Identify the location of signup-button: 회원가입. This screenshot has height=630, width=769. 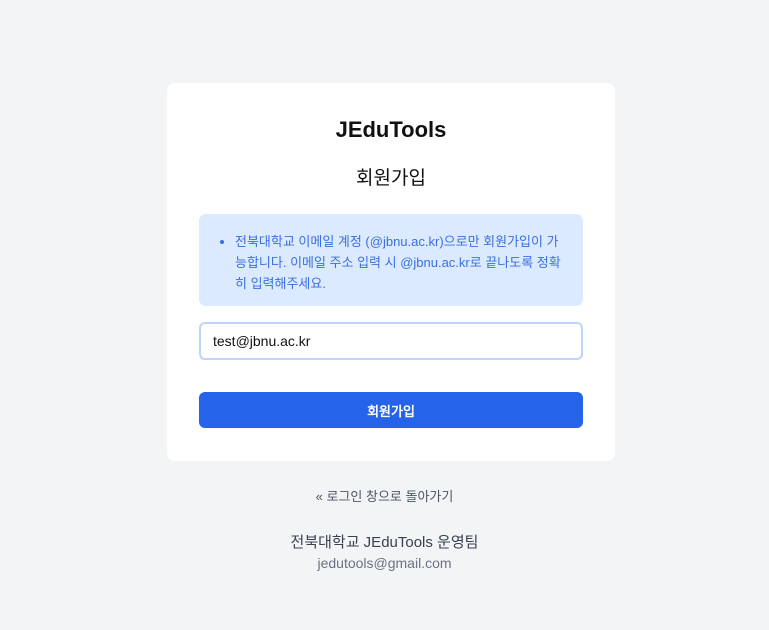
(391, 410).